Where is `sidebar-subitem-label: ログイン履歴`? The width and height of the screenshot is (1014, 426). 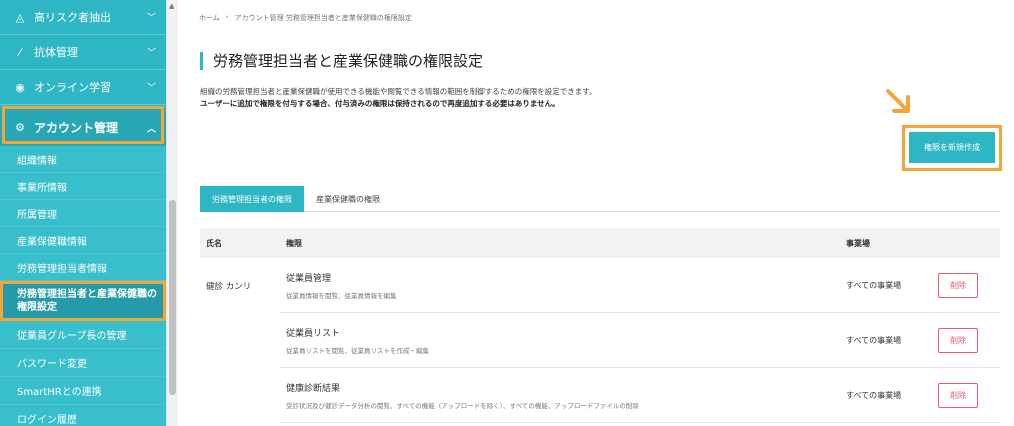
sidebar-subitem-label: ログイン履歴 is located at coordinates (47, 420).